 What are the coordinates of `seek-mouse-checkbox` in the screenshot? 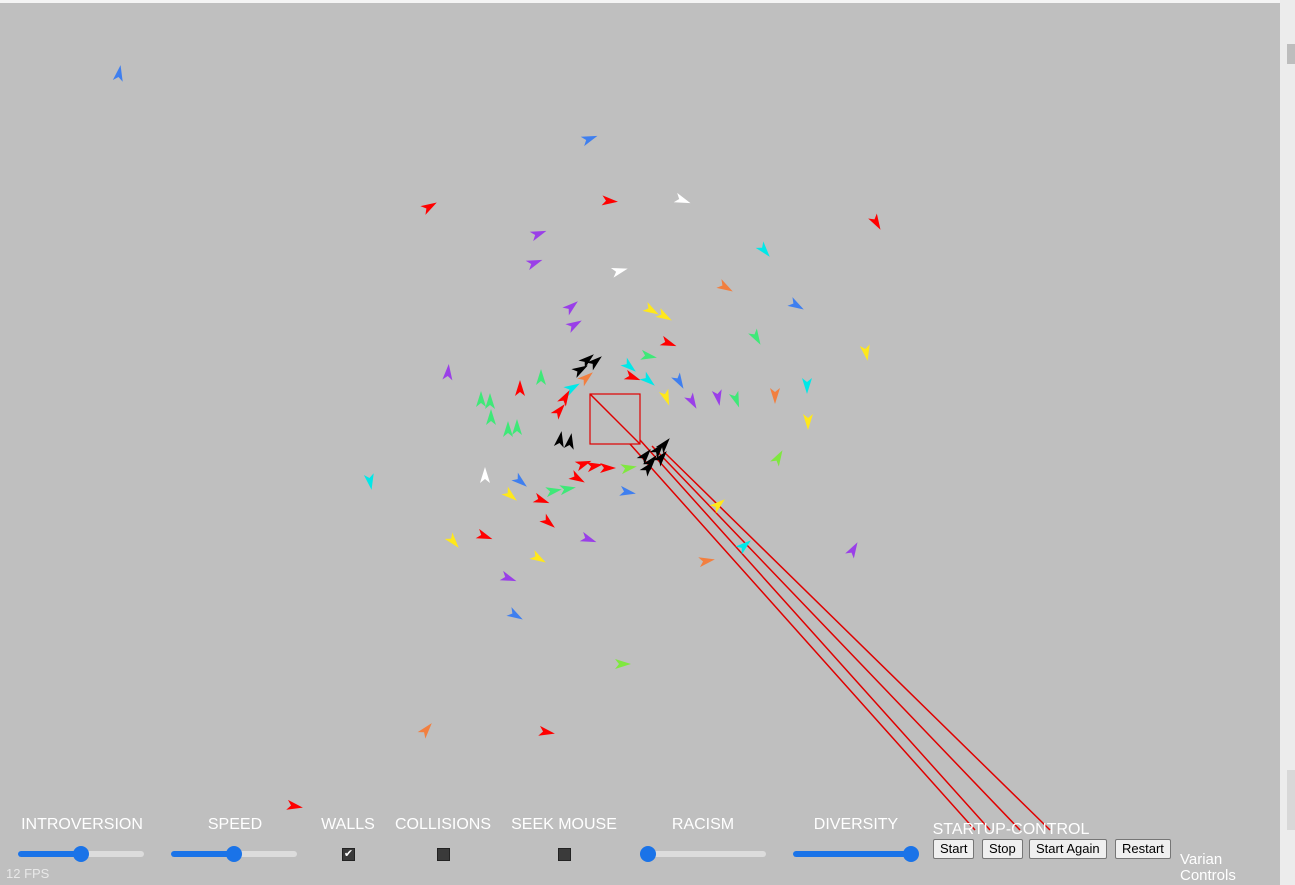 It's located at (564, 854).